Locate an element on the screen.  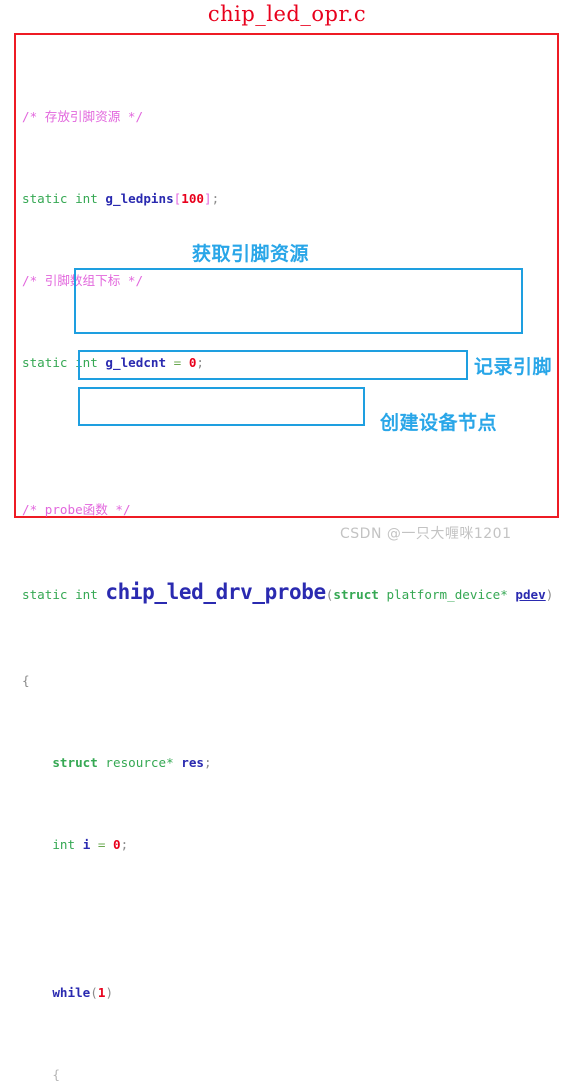
code-comment: /* 存放引脚资源 */ is located at coordinates (83, 116).